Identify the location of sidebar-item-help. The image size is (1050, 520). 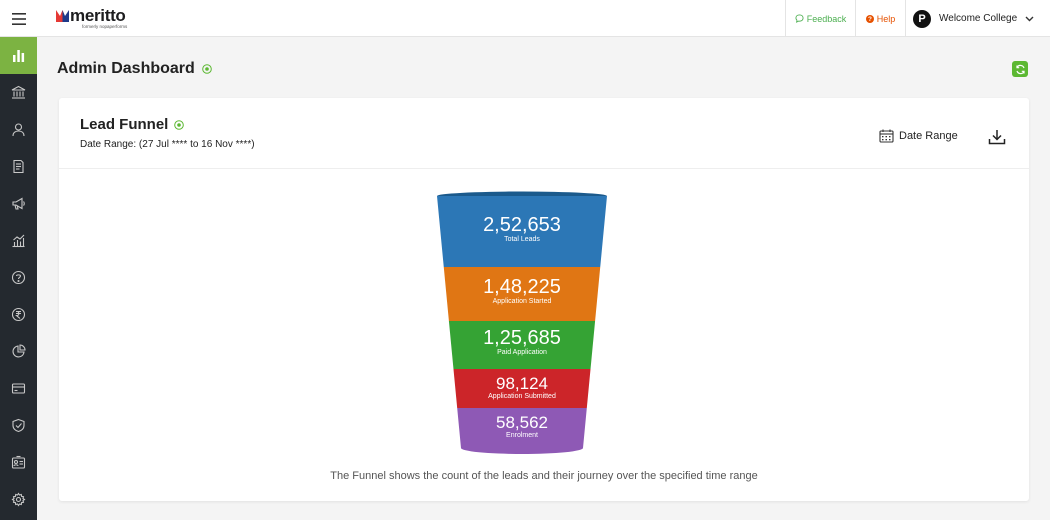
(18, 277).